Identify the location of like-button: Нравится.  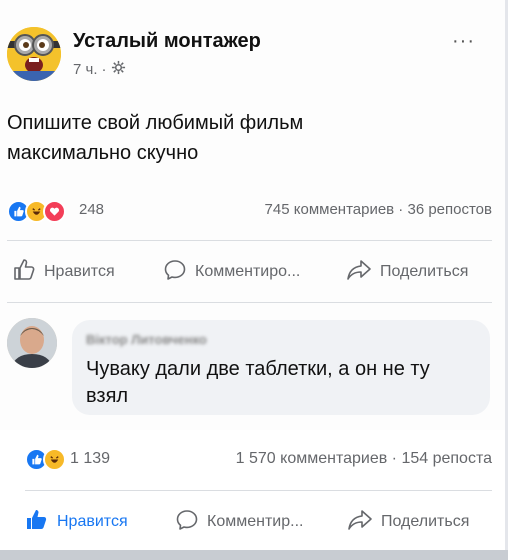
(63, 272).